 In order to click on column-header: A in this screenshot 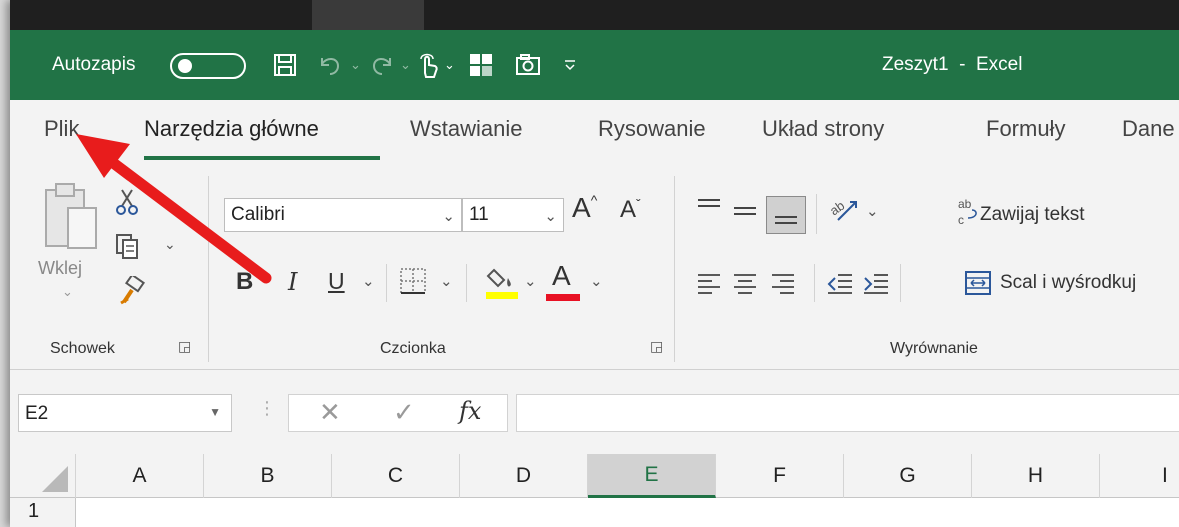, I will do `click(140, 476)`.